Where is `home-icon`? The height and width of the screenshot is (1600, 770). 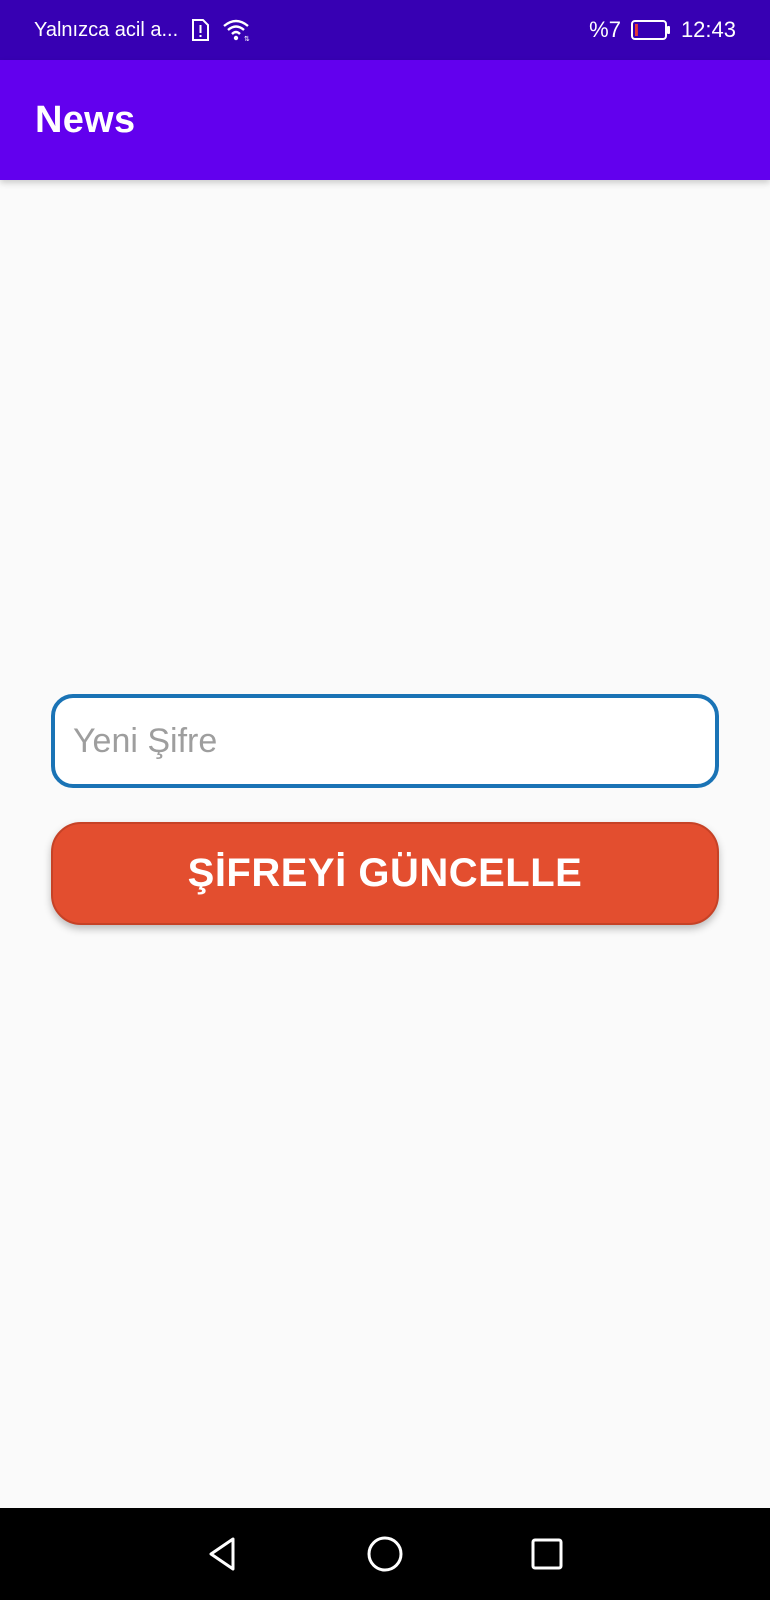
home-icon is located at coordinates (385, 1554).